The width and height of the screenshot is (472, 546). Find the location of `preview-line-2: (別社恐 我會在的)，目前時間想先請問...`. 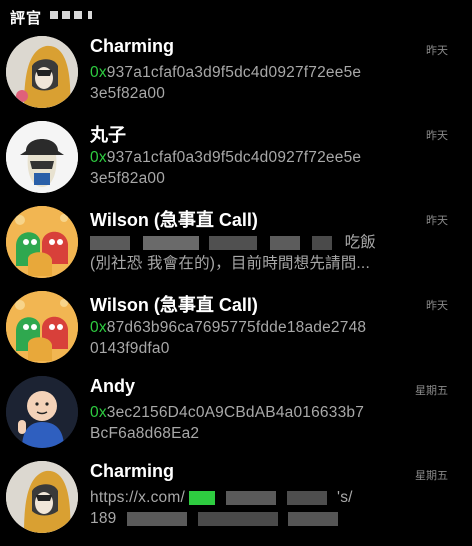

preview-line-2: (別社恐 我會在的)，目前時間想先請問... is located at coordinates (230, 263).